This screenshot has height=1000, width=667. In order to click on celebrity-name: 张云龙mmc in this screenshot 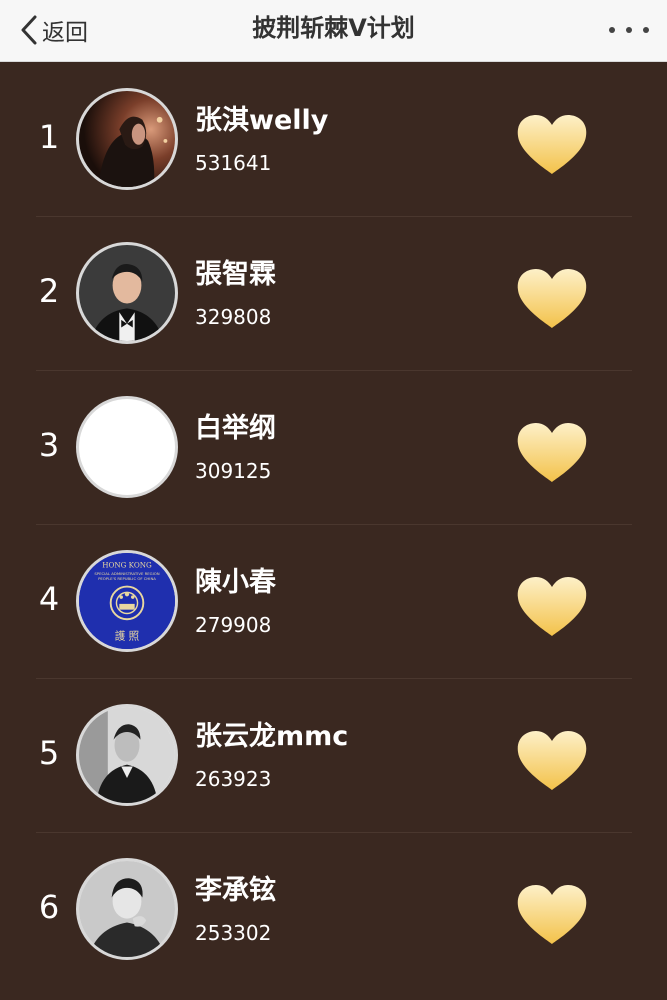, I will do `click(272, 736)`.